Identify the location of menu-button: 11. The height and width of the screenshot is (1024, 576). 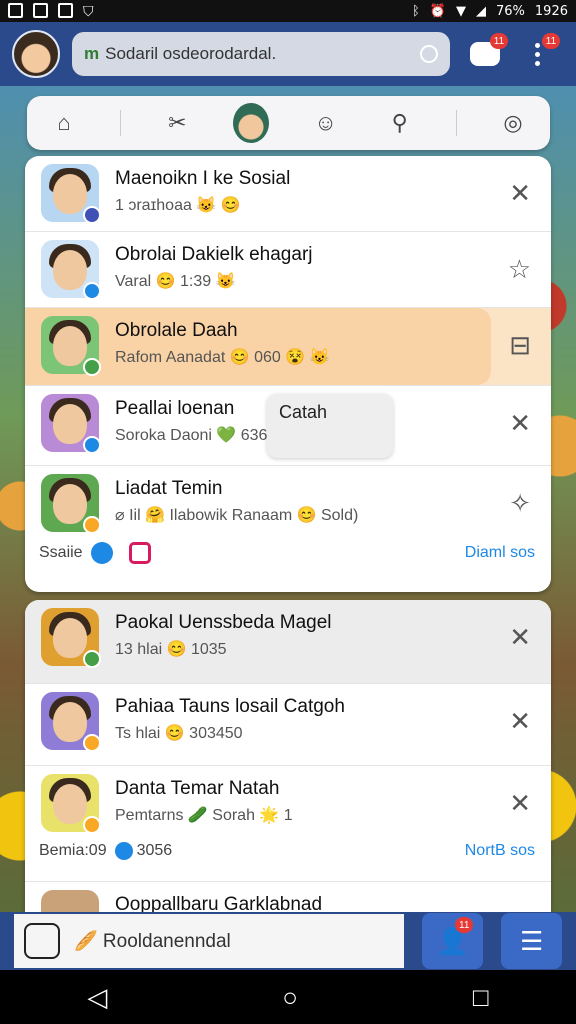
(540, 52).